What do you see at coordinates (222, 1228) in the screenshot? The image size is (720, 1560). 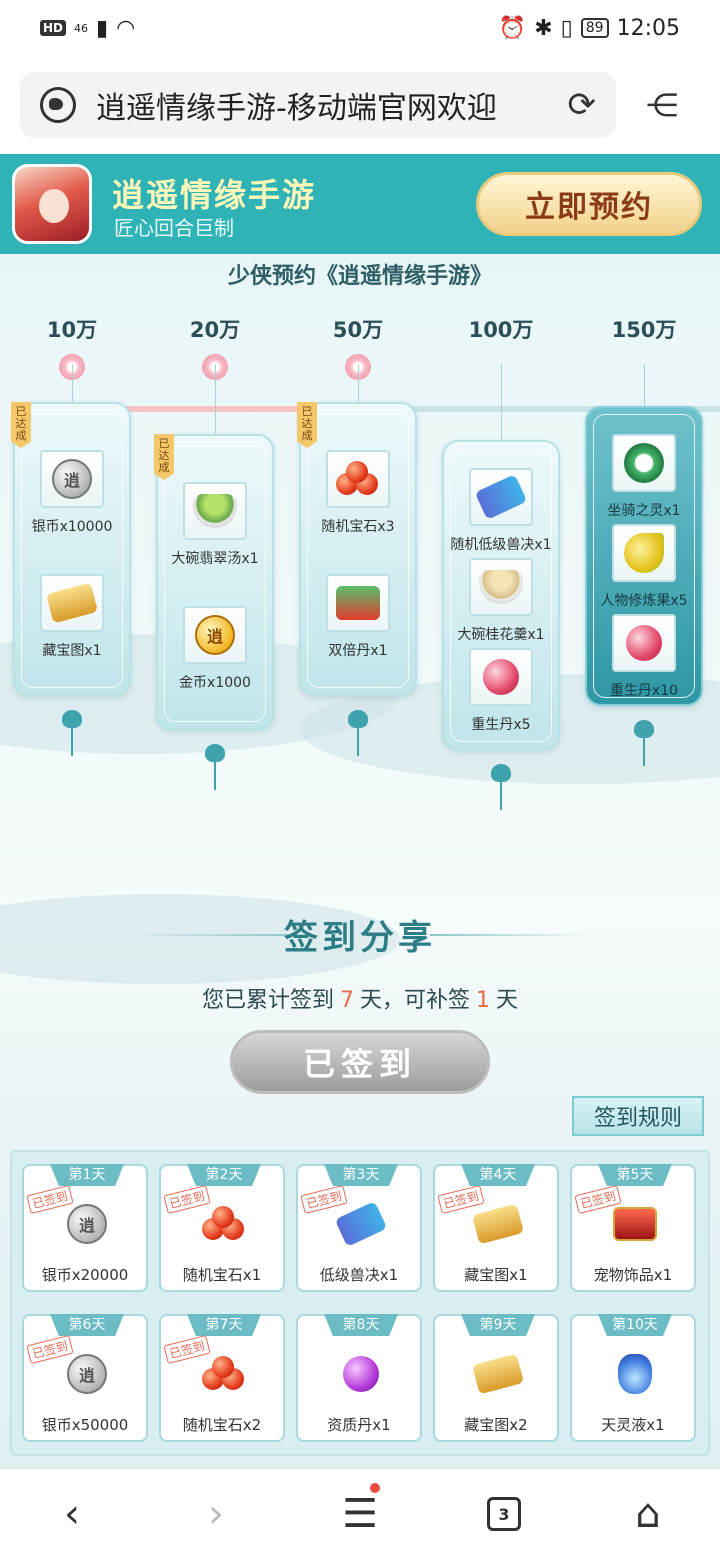 I see `signin-day-card: 第2天 已签到 随机宝石x1` at bounding box center [222, 1228].